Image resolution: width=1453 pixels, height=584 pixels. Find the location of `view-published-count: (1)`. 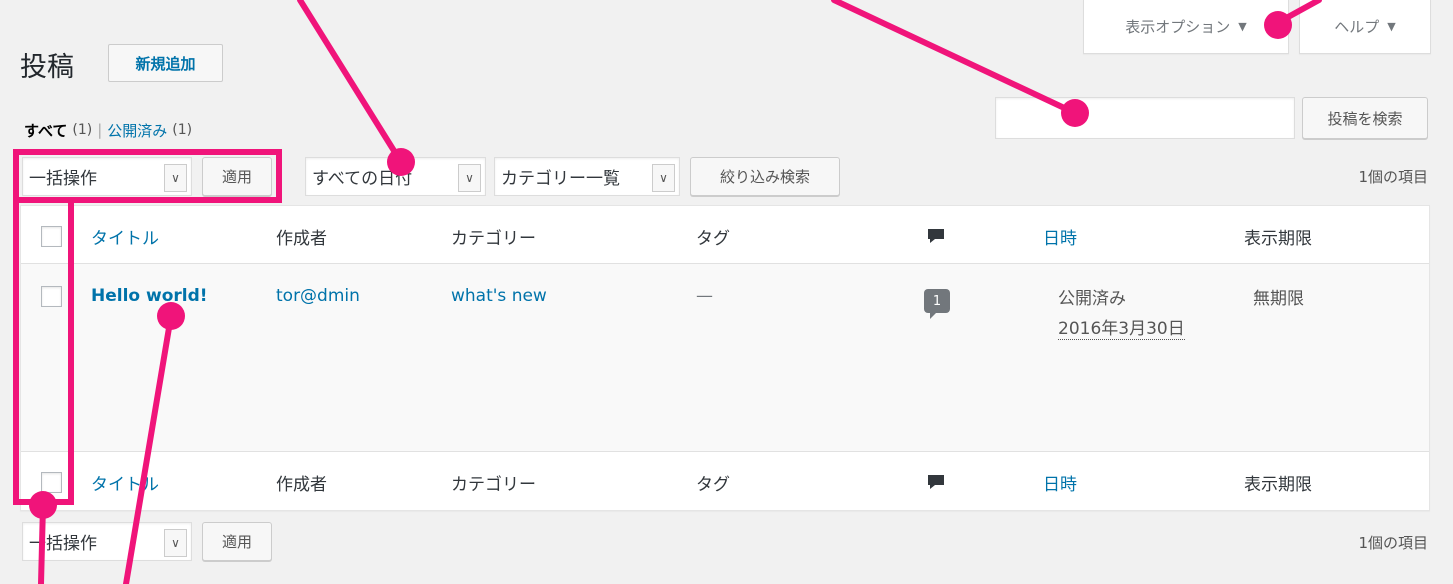

view-published-count: (1) is located at coordinates (182, 130).